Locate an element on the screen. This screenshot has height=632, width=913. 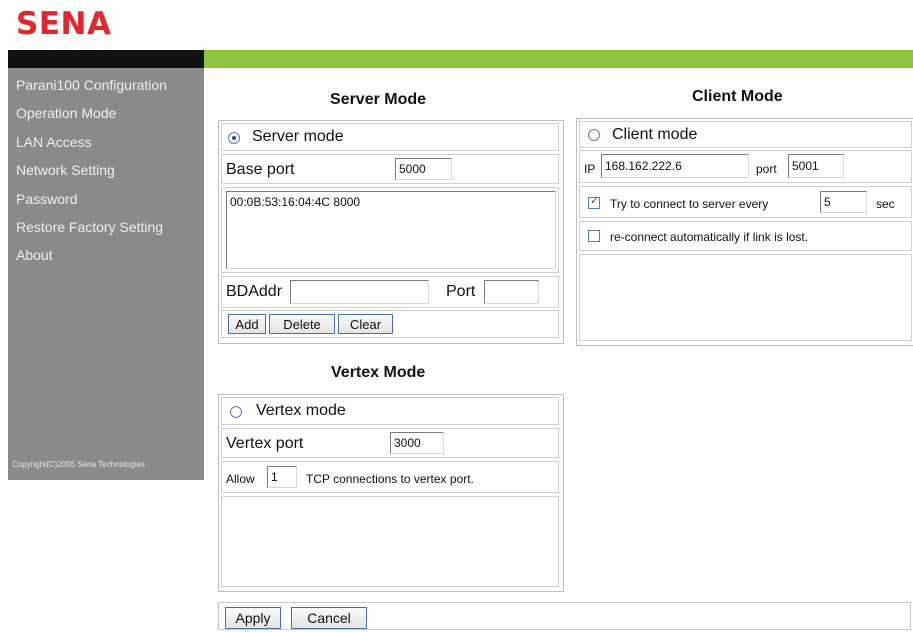
sidebar-item-restore-factory-setting: Restore Factory Setting is located at coordinates (89, 227).